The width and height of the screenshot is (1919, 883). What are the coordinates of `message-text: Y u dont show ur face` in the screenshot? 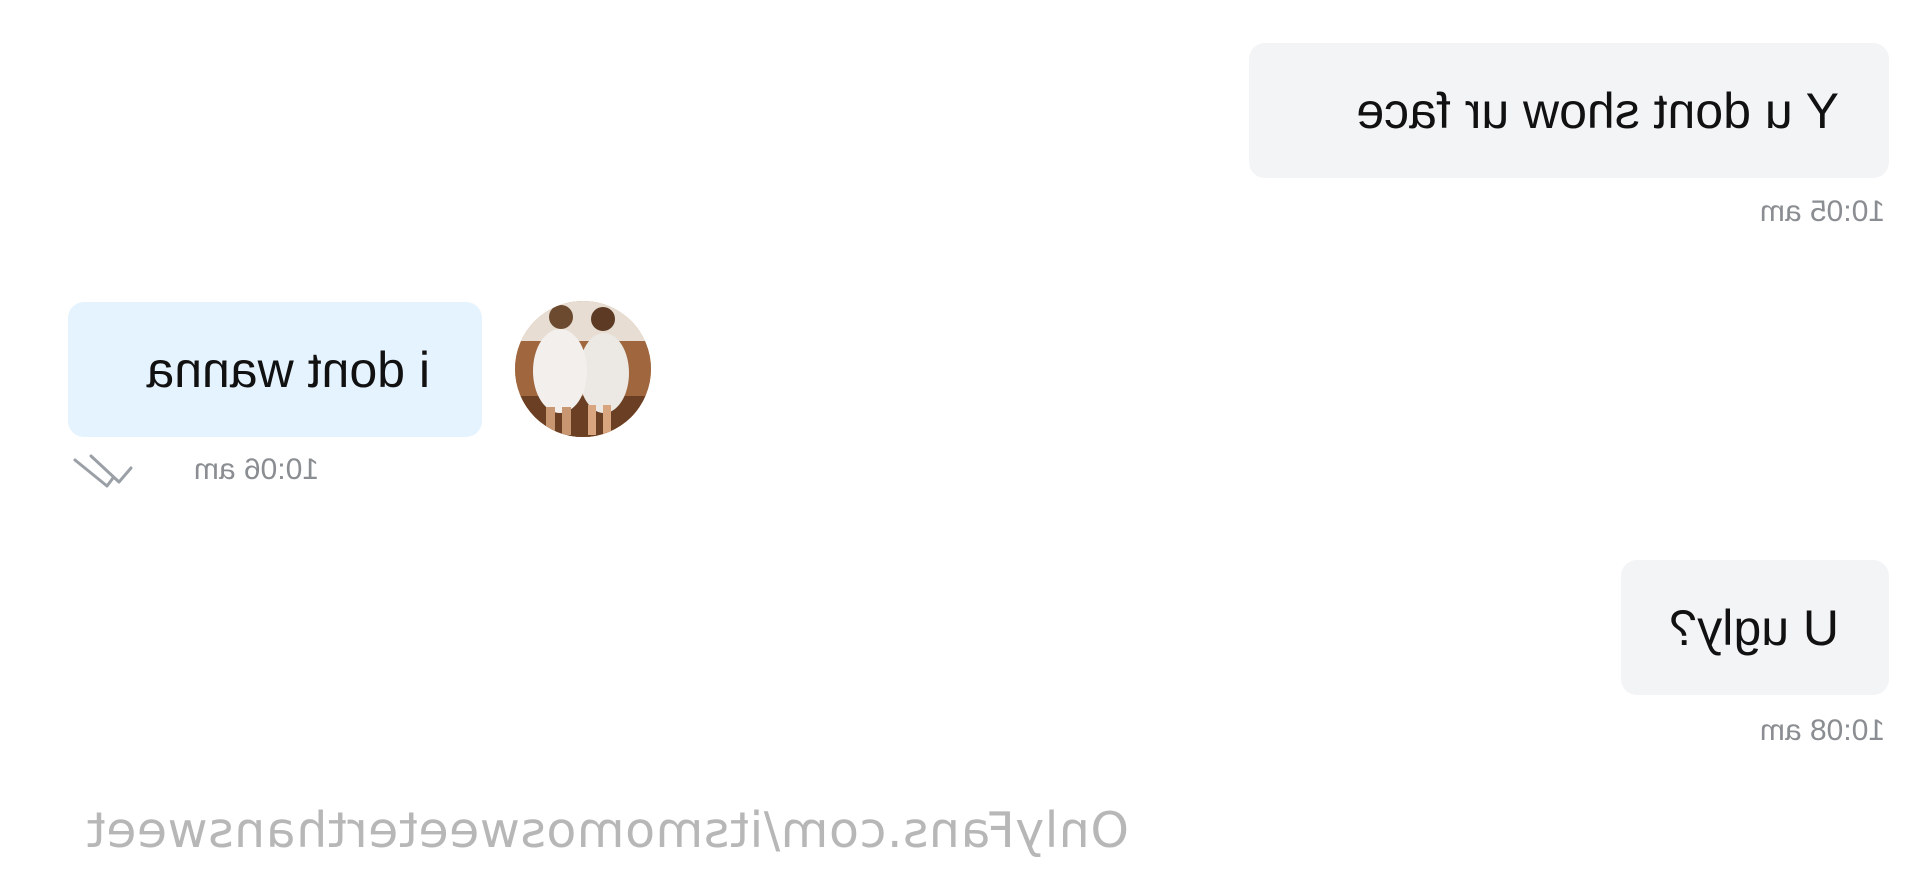 It's located at (1597, 110).